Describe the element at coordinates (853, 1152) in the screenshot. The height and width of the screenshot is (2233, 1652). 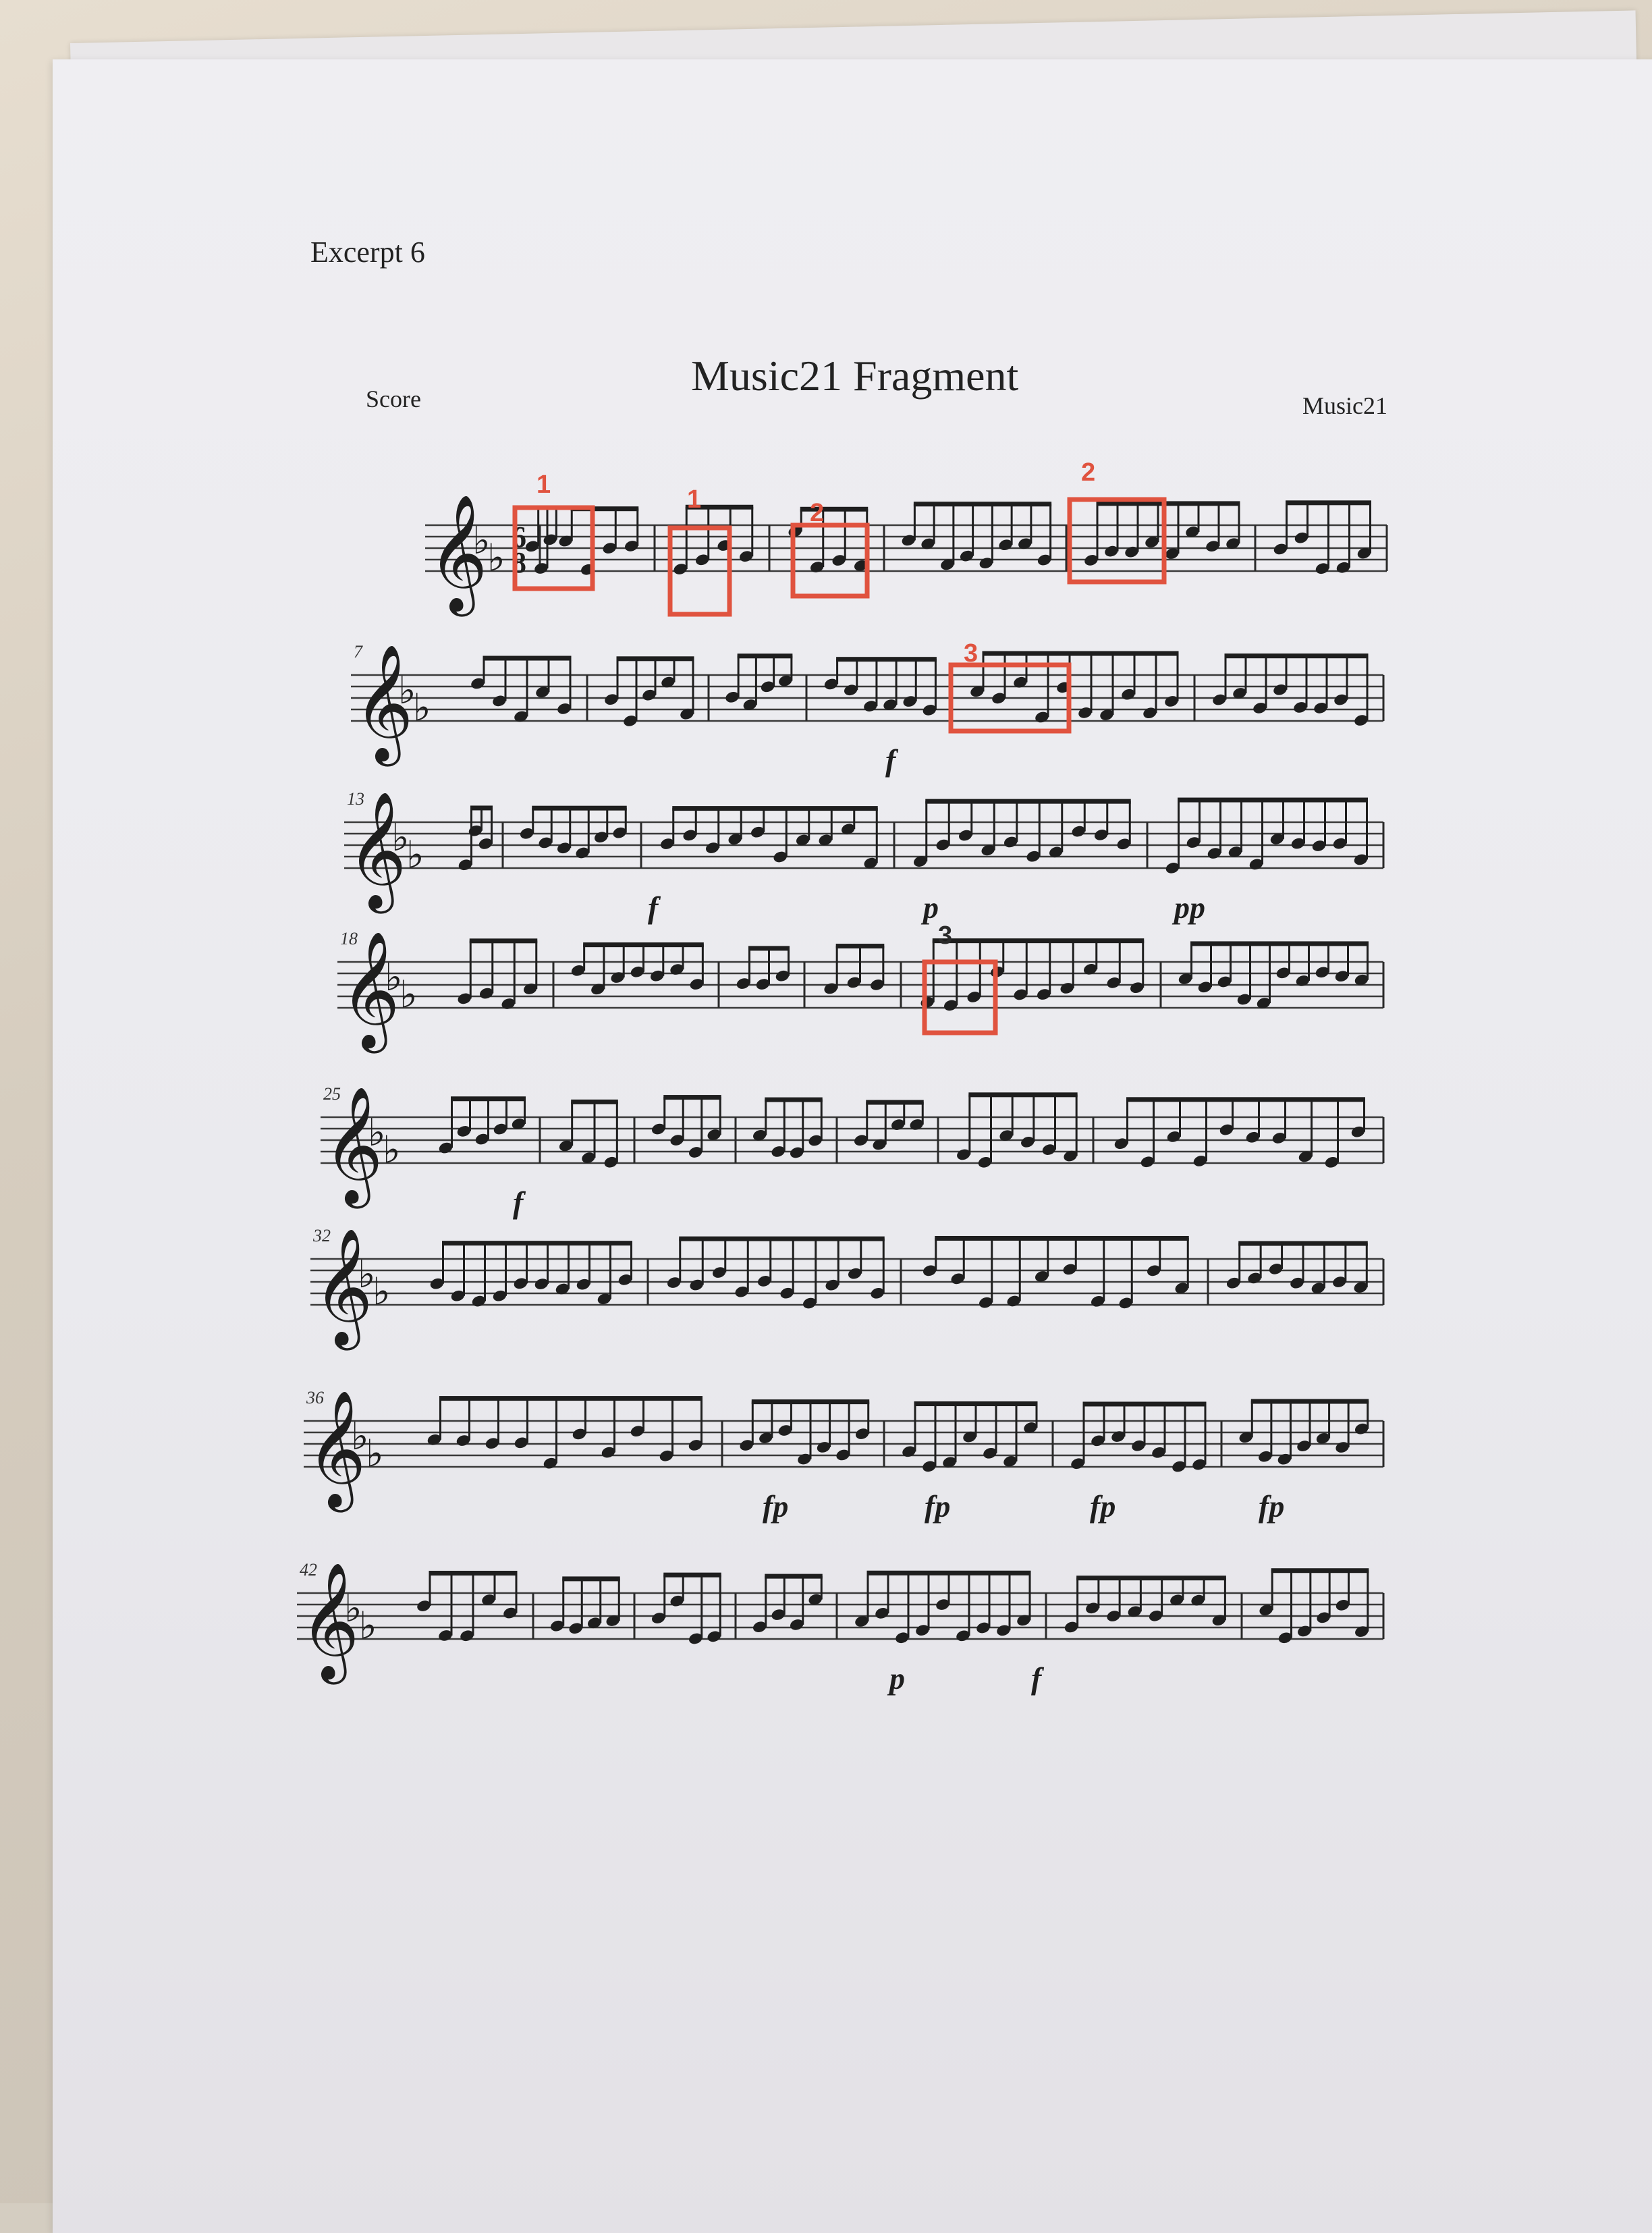
I see `staff-system: 𝄞♭♭25f` at that location.